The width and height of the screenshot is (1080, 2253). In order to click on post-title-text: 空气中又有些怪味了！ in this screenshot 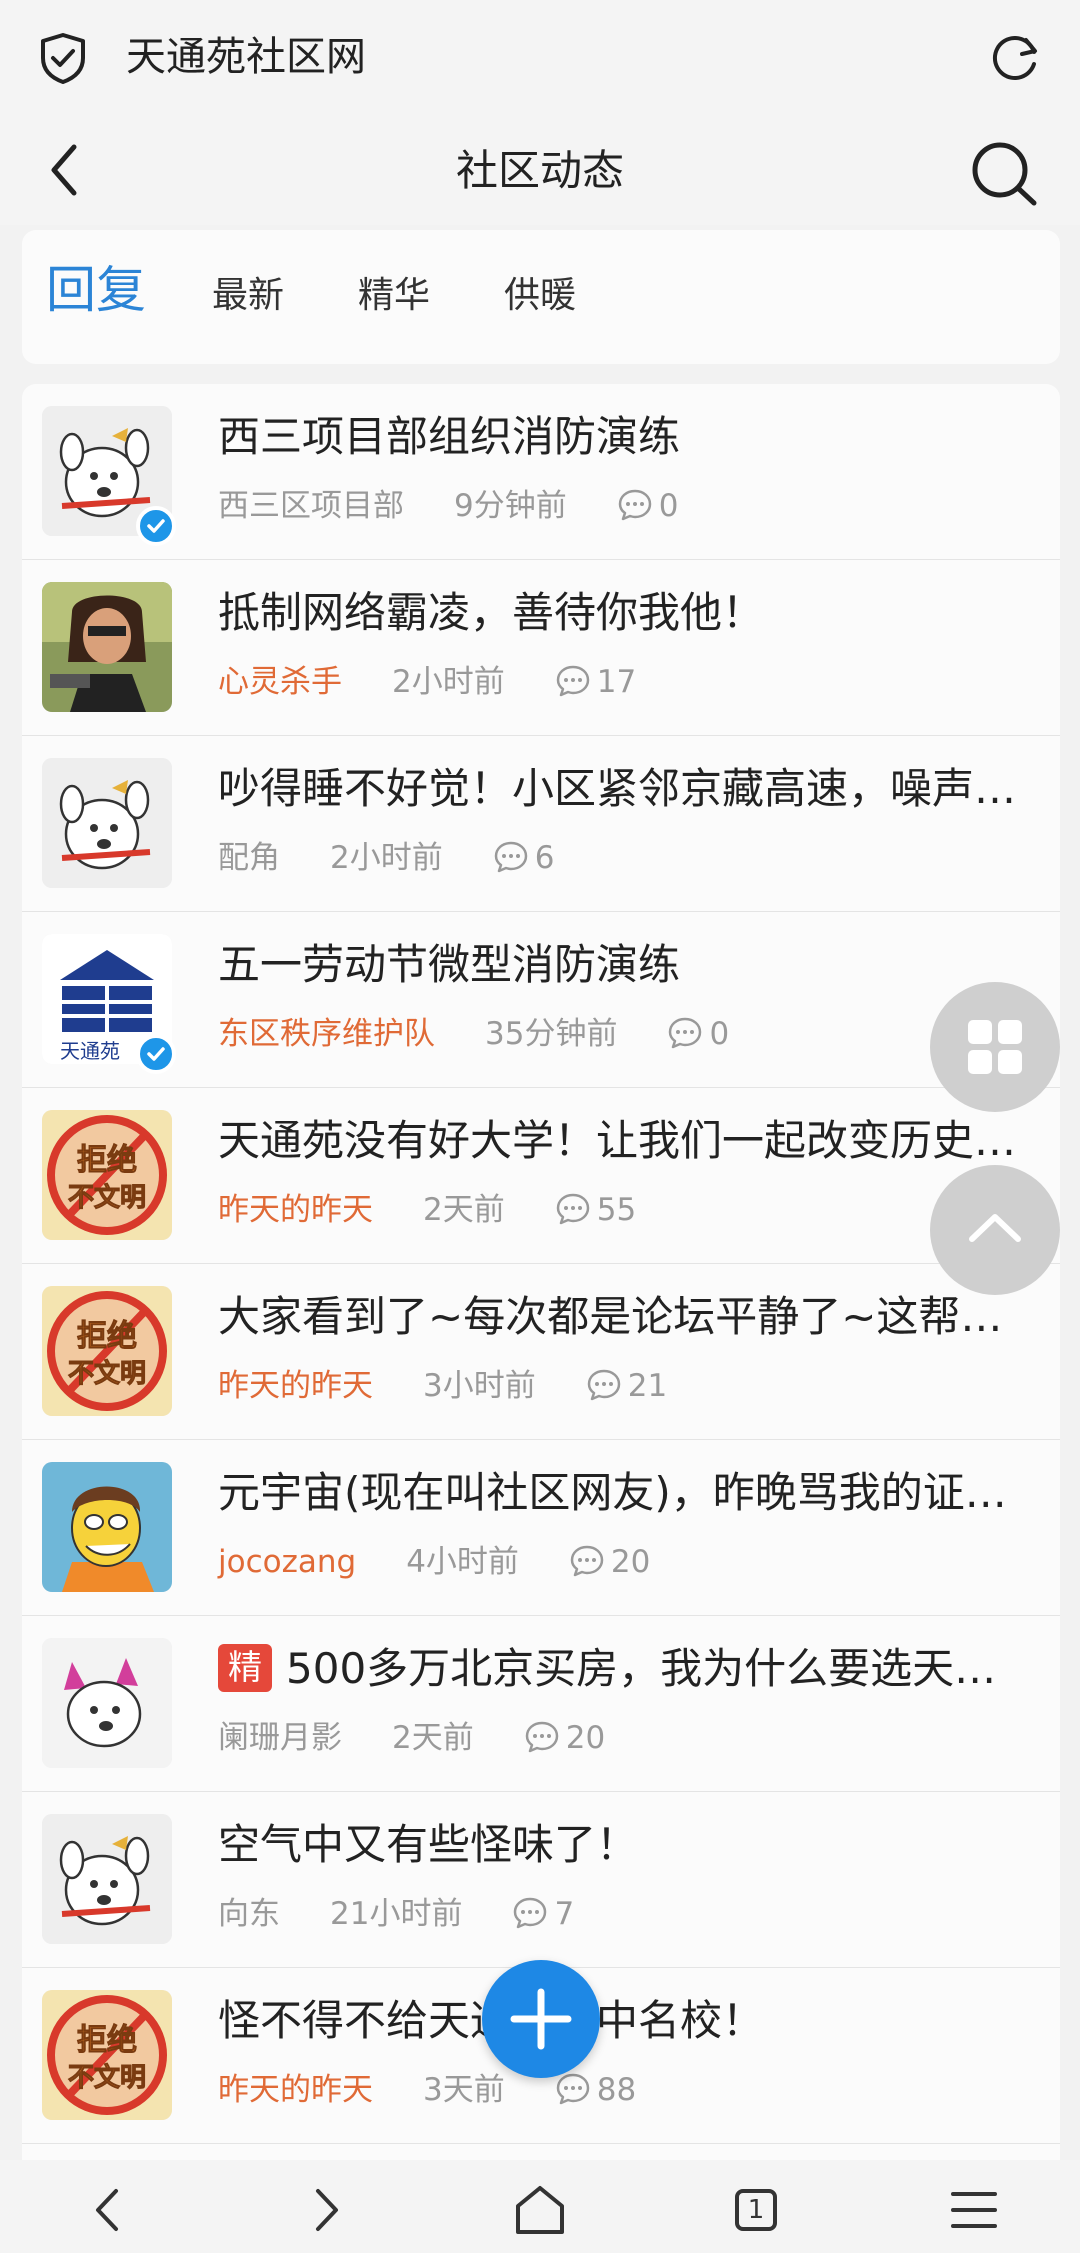, I will do `click(428, 1844)`.